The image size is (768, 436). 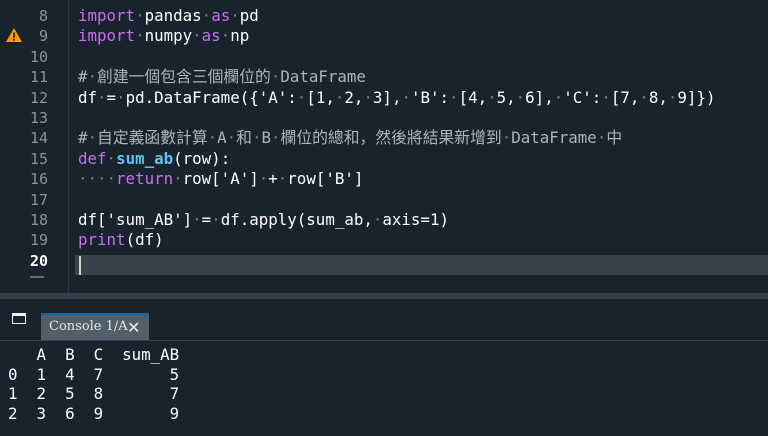 What do you see at coordinates (184, 77) in the screenshot?
I see `code-token: 創建一個包含三個欄位的` at bounding box center [184, 77].